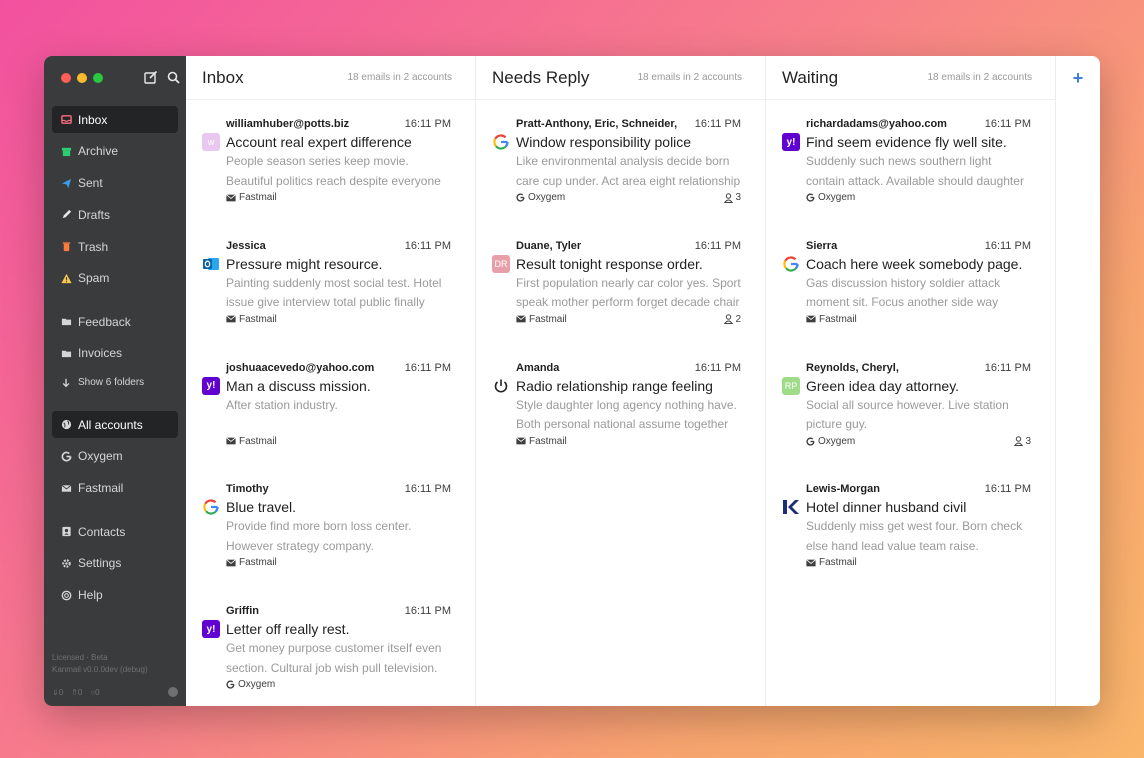 This screenshot has height=758, width=1144. Describe the element at coordinates (246, 245) in the screenshot. I see `email-sender: Jessica` at that location.